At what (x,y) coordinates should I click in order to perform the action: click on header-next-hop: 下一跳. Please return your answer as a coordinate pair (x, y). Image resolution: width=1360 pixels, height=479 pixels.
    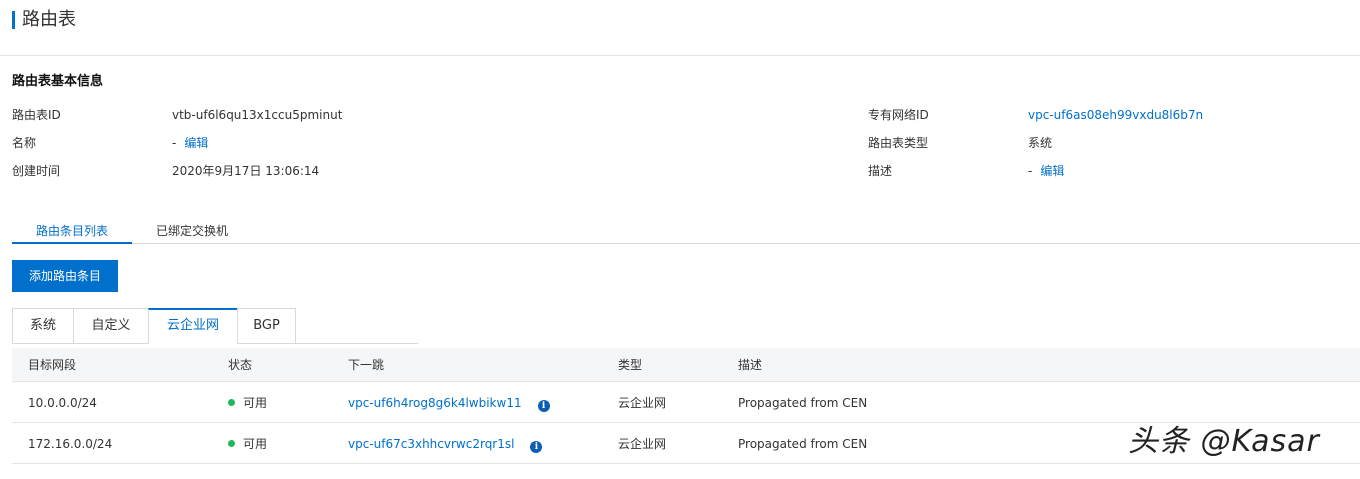
    Looking at the image, I should click on (366, 365).